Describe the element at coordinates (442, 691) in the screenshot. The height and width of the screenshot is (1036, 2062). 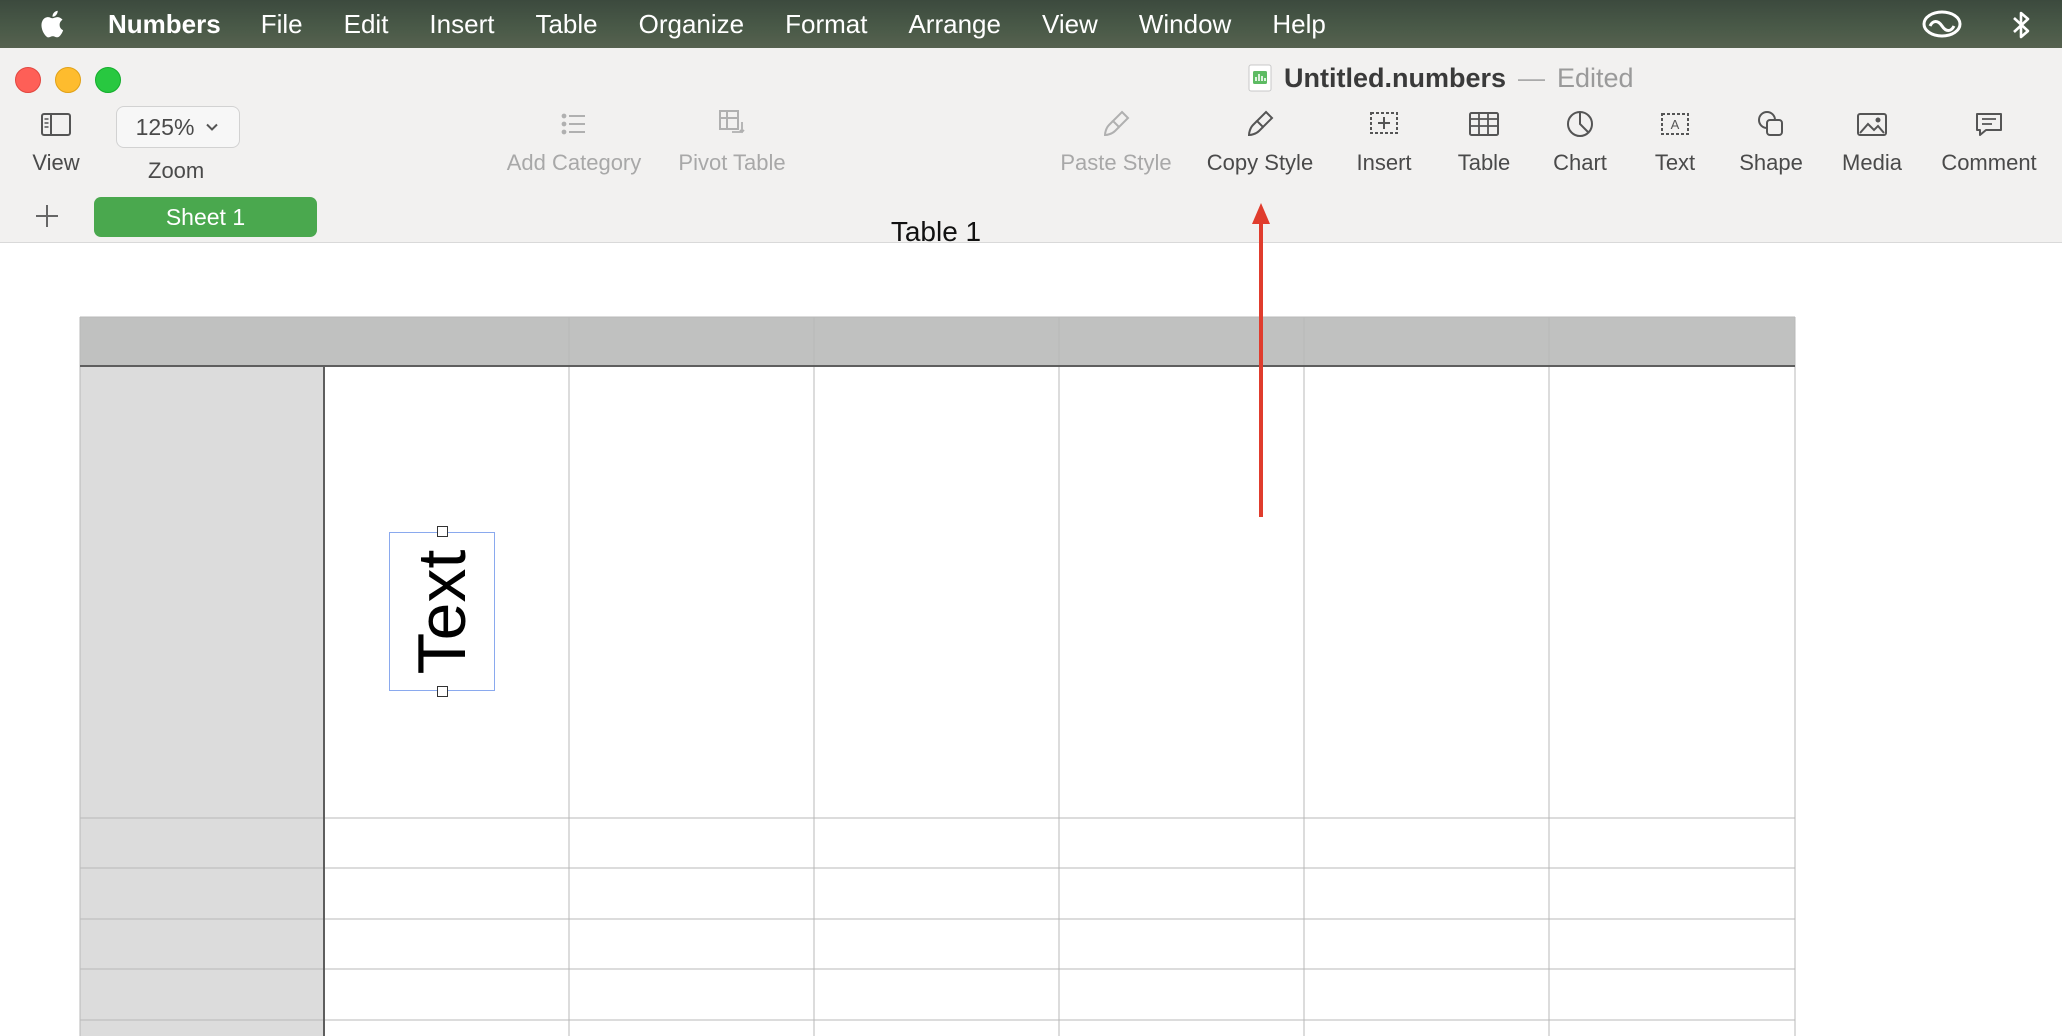
I see `resize-handle-bottom` at that location.